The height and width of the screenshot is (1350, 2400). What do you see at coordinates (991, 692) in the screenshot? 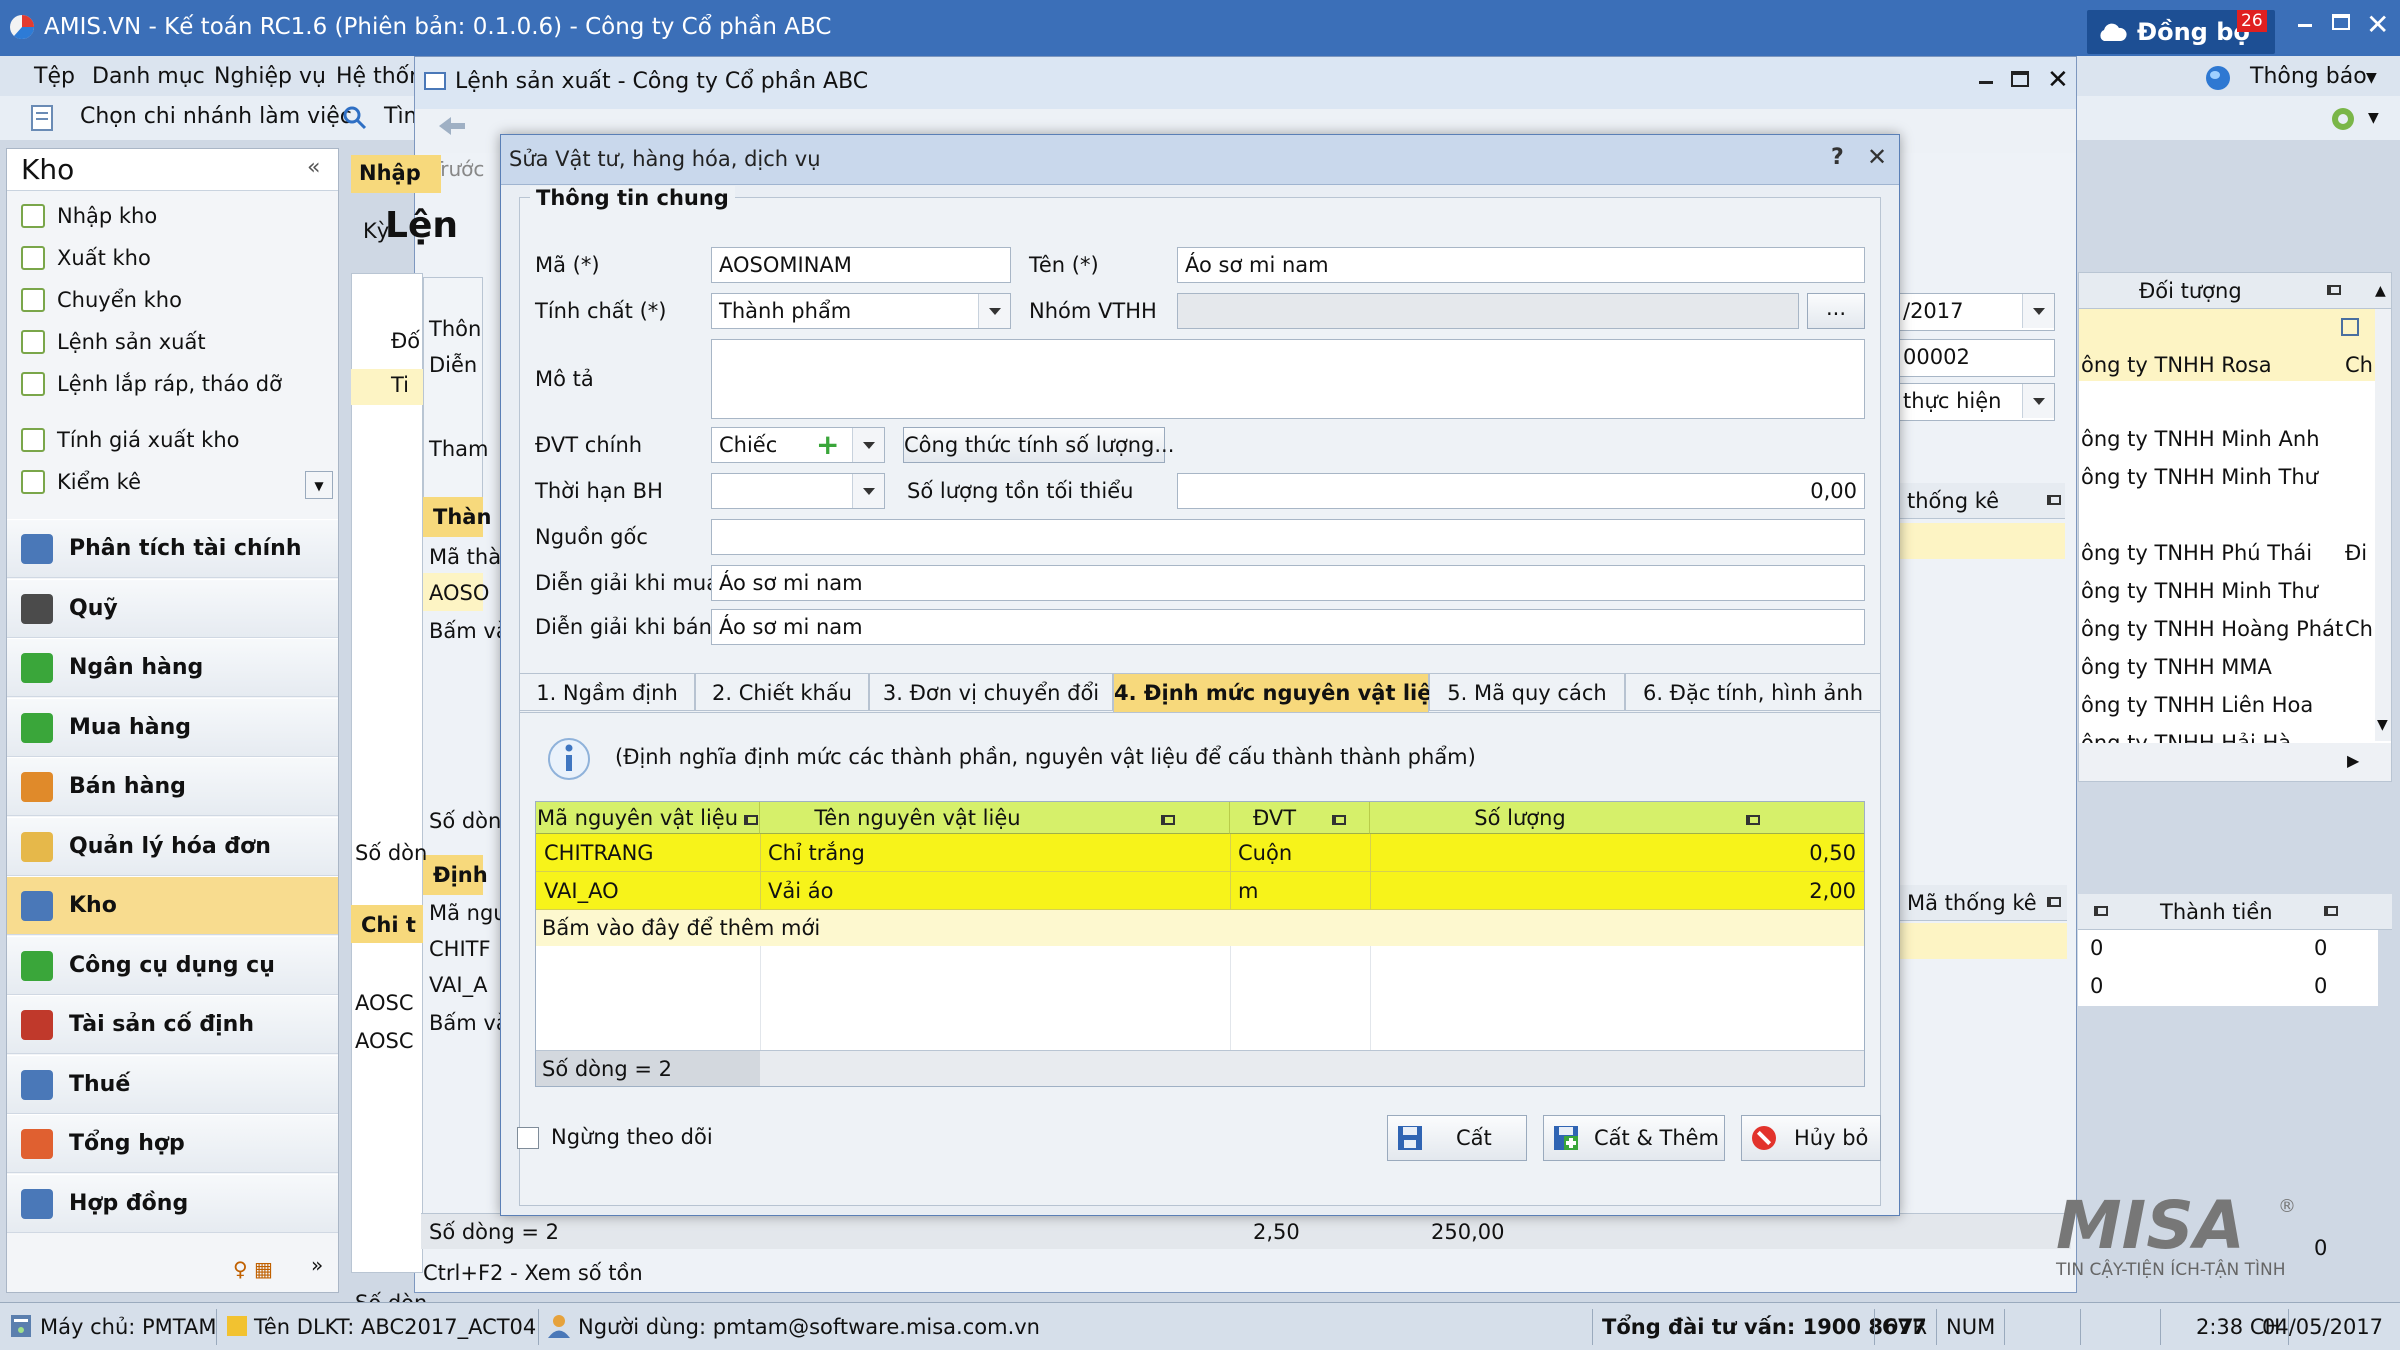
I see `tab-don-vi-chuyen-doi: 3. Đơn vị chuyển đổi` at bounding box center [991, 692].